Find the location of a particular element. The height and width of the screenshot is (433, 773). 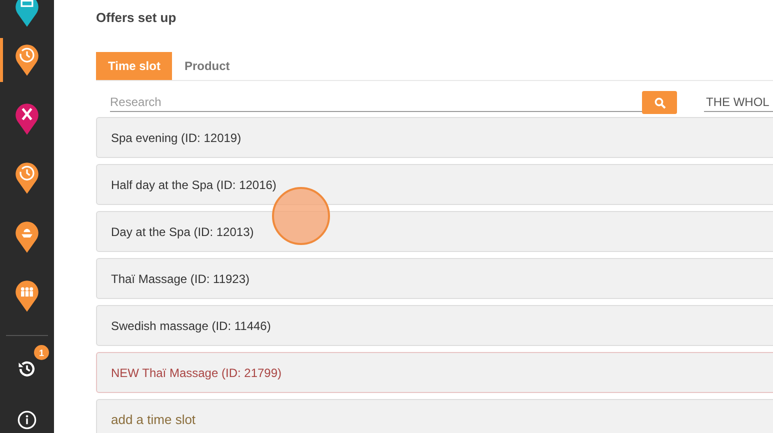

dish-pin-icon is located at coordinates (27, 237).